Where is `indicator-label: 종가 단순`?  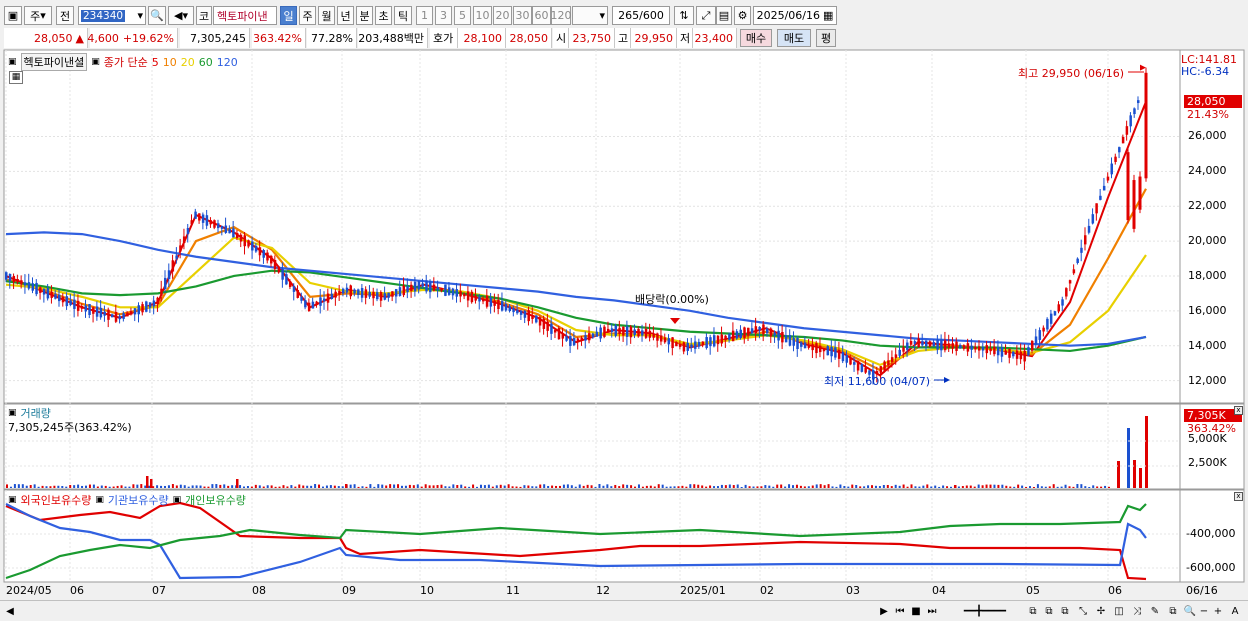 indicator-label: 종가 단순 is located at coordinates (126, 62).